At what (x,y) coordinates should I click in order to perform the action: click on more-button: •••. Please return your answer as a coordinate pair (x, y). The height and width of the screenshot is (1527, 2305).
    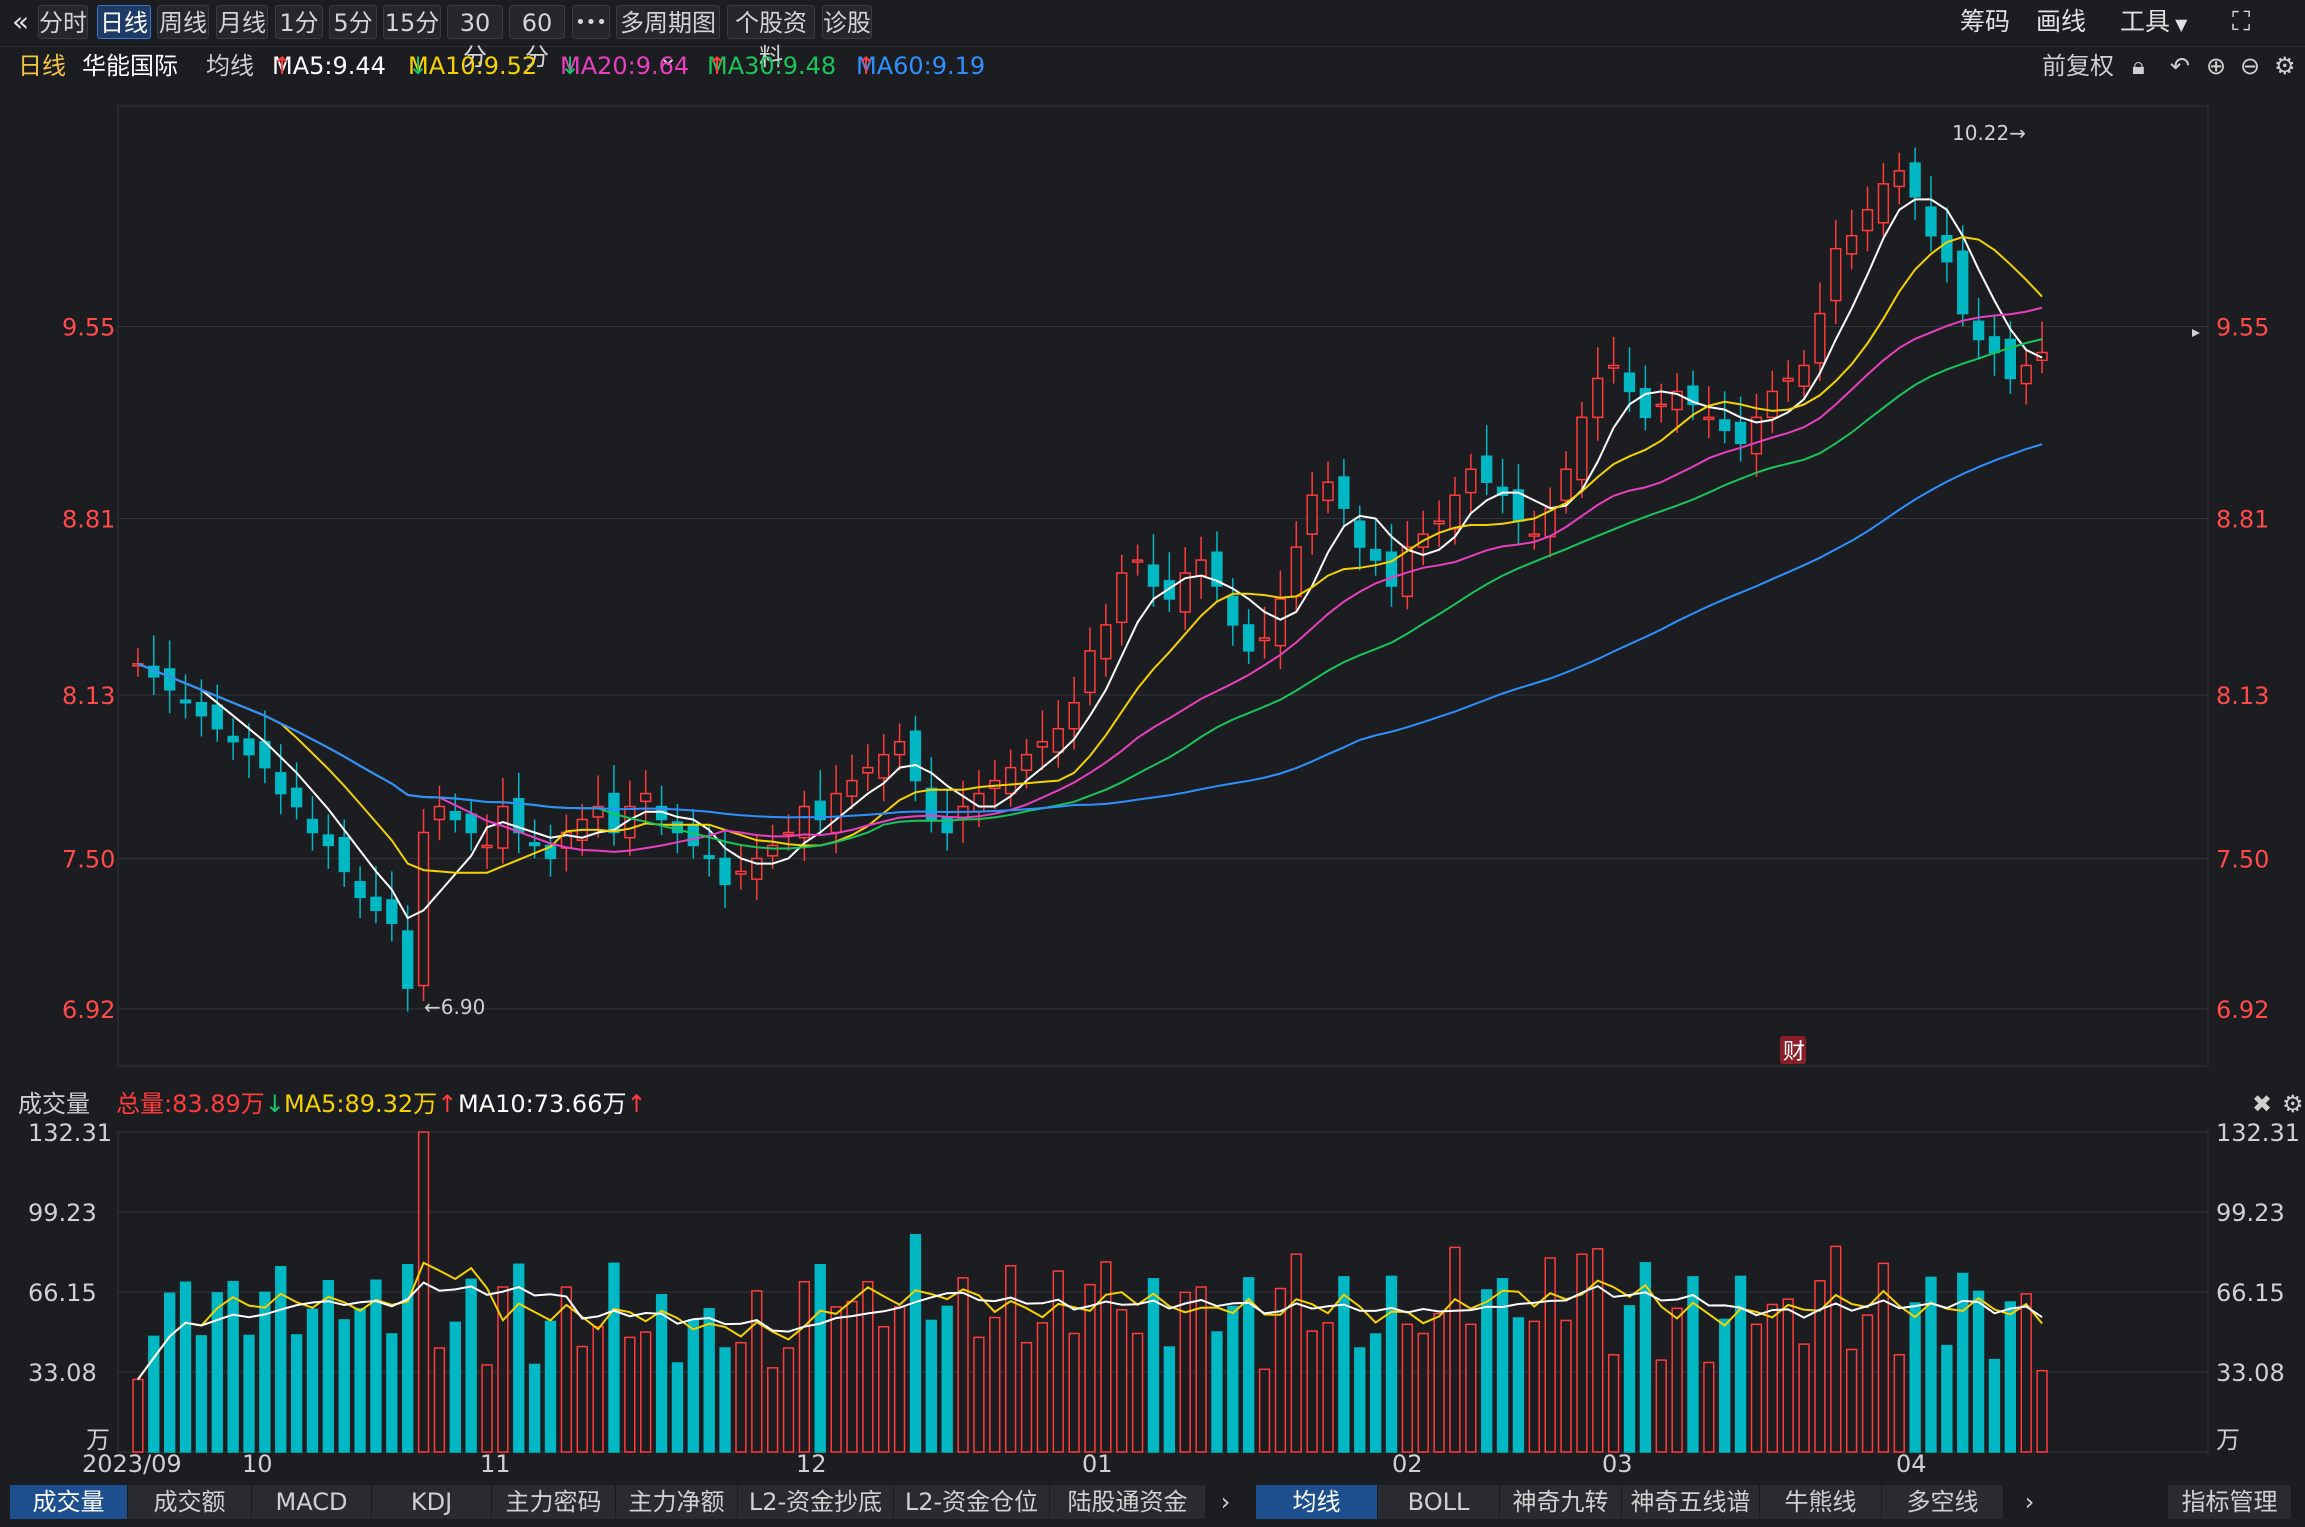
    Looking at the image, I should click on (591, 22).